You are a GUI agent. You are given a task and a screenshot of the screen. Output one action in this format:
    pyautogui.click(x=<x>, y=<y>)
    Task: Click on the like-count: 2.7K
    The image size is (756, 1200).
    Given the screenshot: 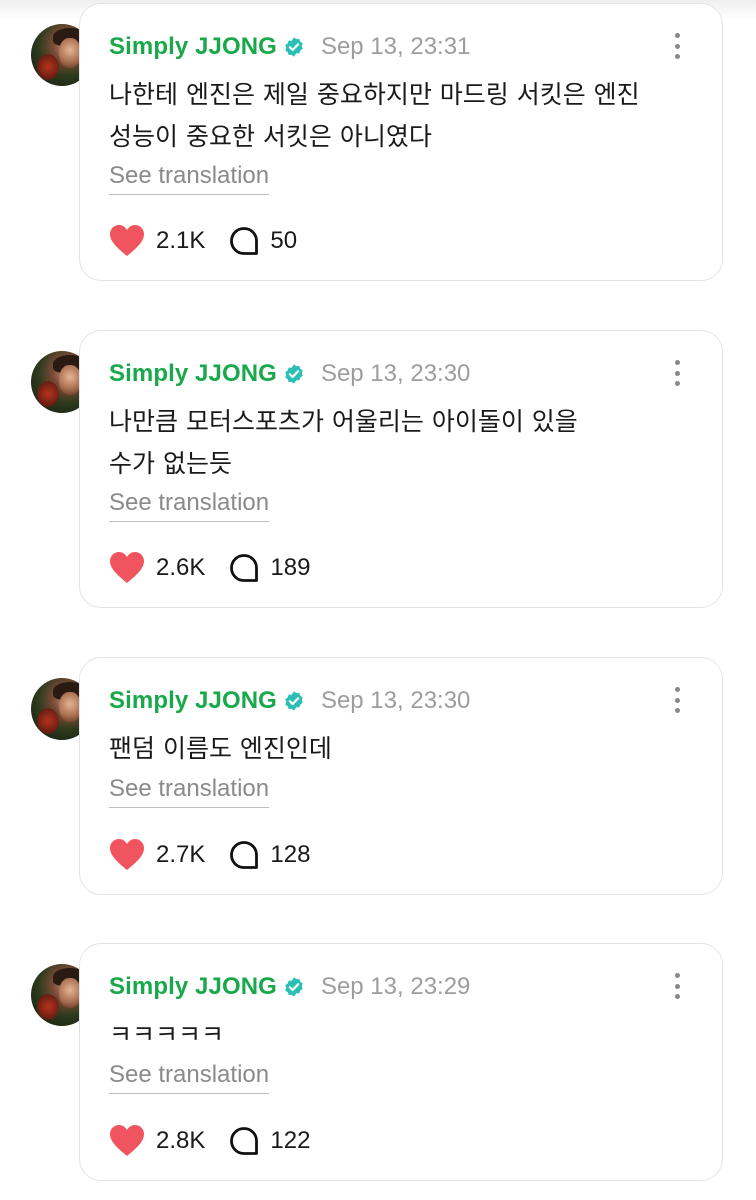 What is the action you would take?
    pyautogui.click(x=181, y=854)
    